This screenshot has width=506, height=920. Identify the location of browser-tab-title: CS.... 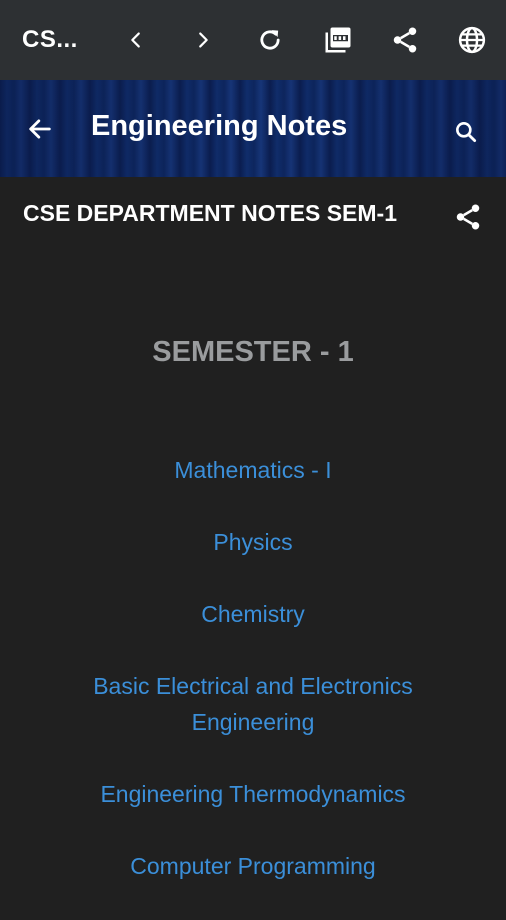
(50, 40).